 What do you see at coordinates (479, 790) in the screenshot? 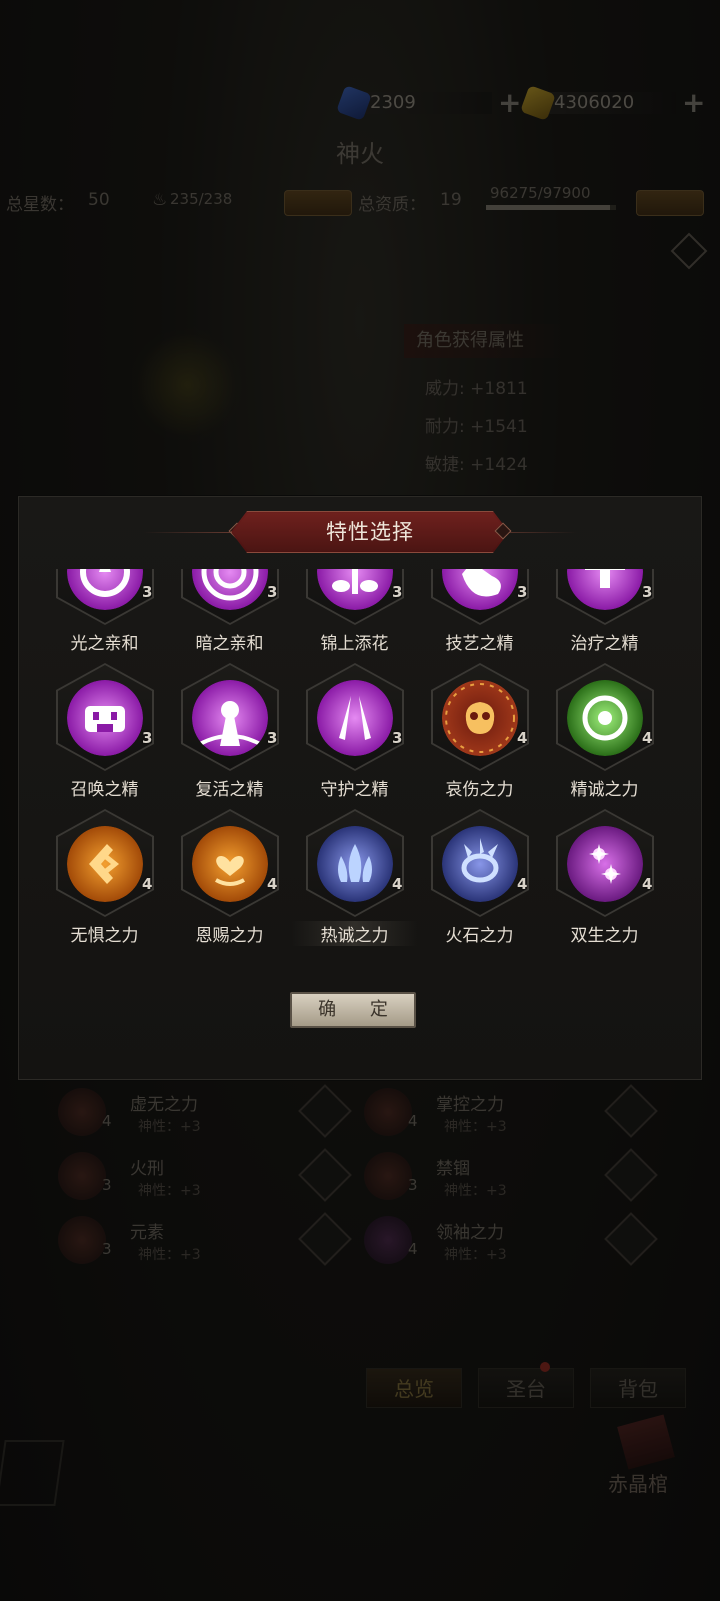
I see `trait-name: 哀伤之力` at bounding box center [479, 790].